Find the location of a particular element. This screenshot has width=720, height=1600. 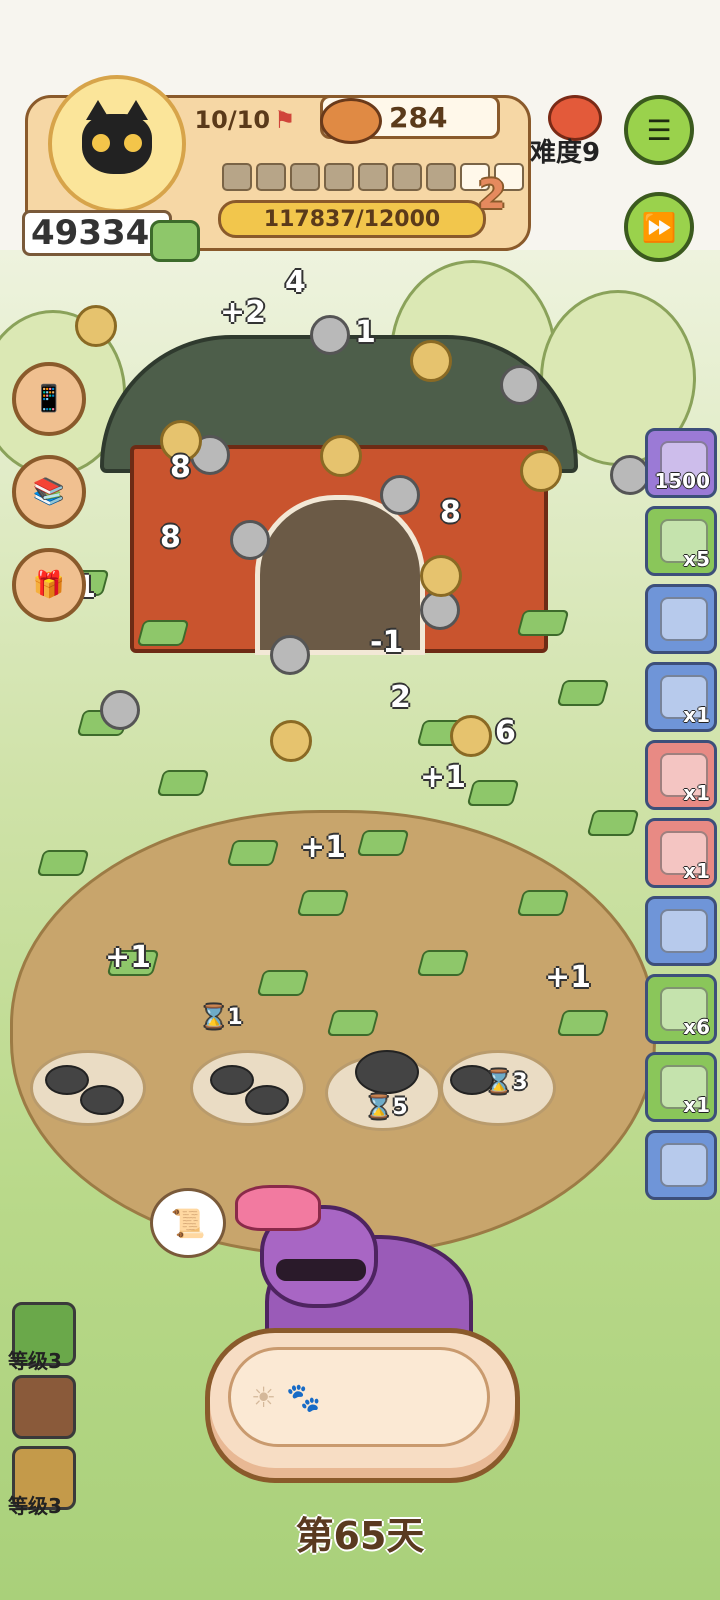

xp-bar: 117837/12000 is located at coordinates (352, 219).